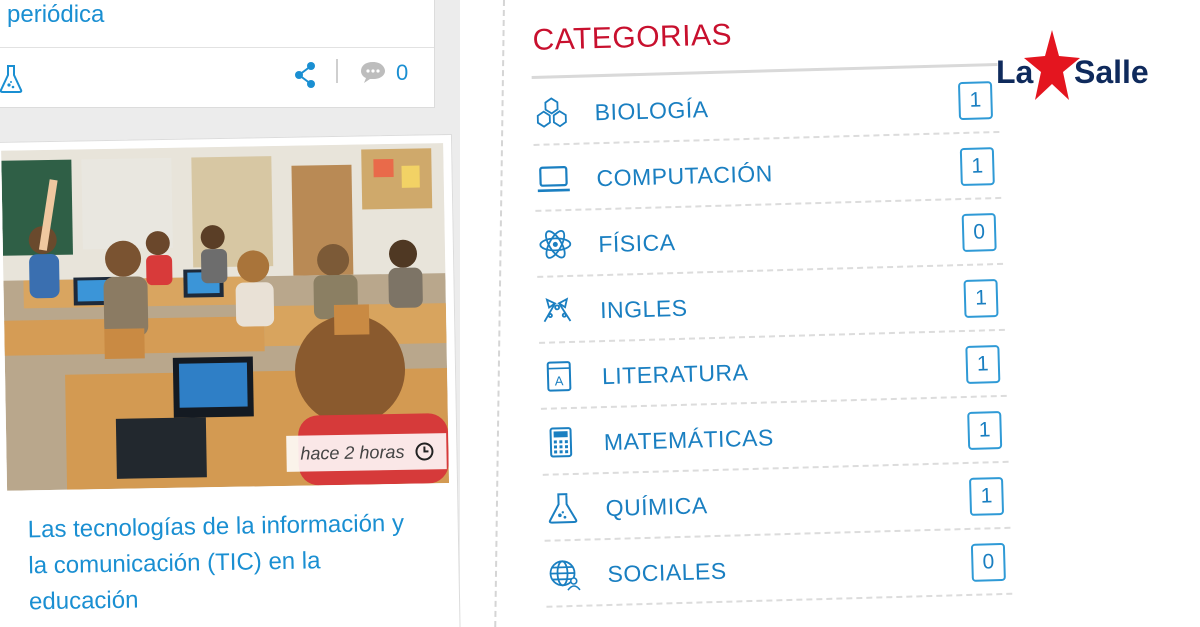 This screenshot has height=627, width=1200. Describe the element at coordinates (55, 15) in the screenshot. I see `post-title: periódica` at that location.